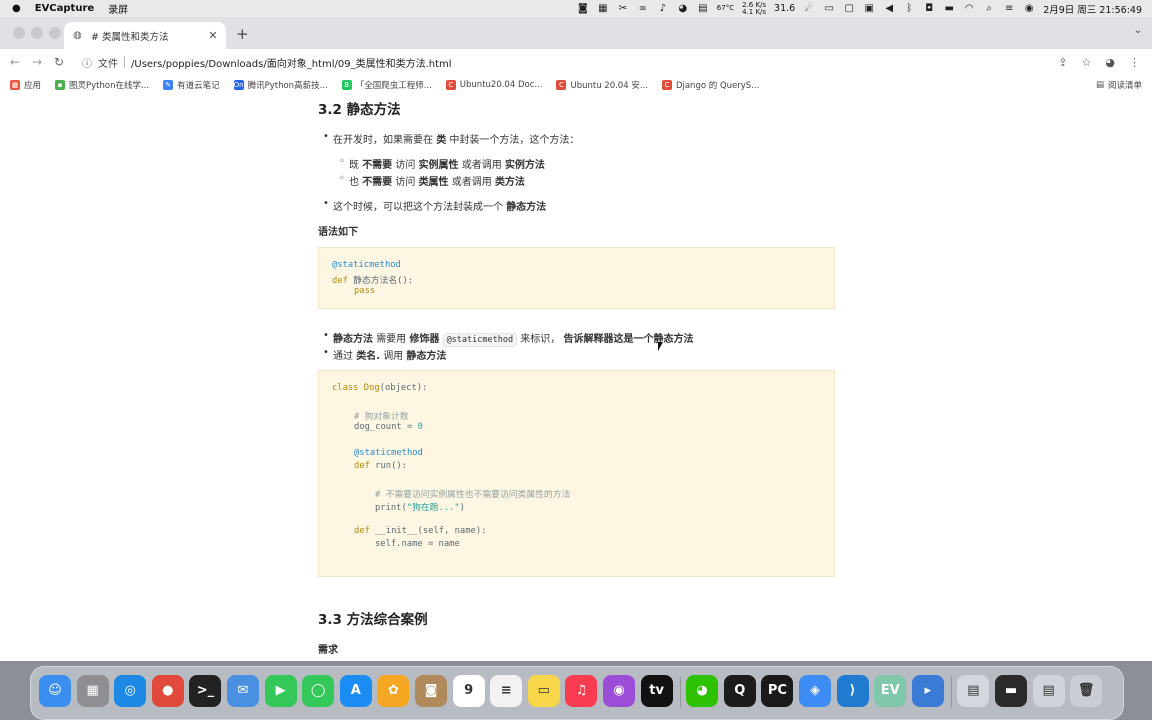  What do you see at coordinates (388, 427) in the screenshot?
I see `code-line: dog_count = 0` at bounding box center [388, 427].